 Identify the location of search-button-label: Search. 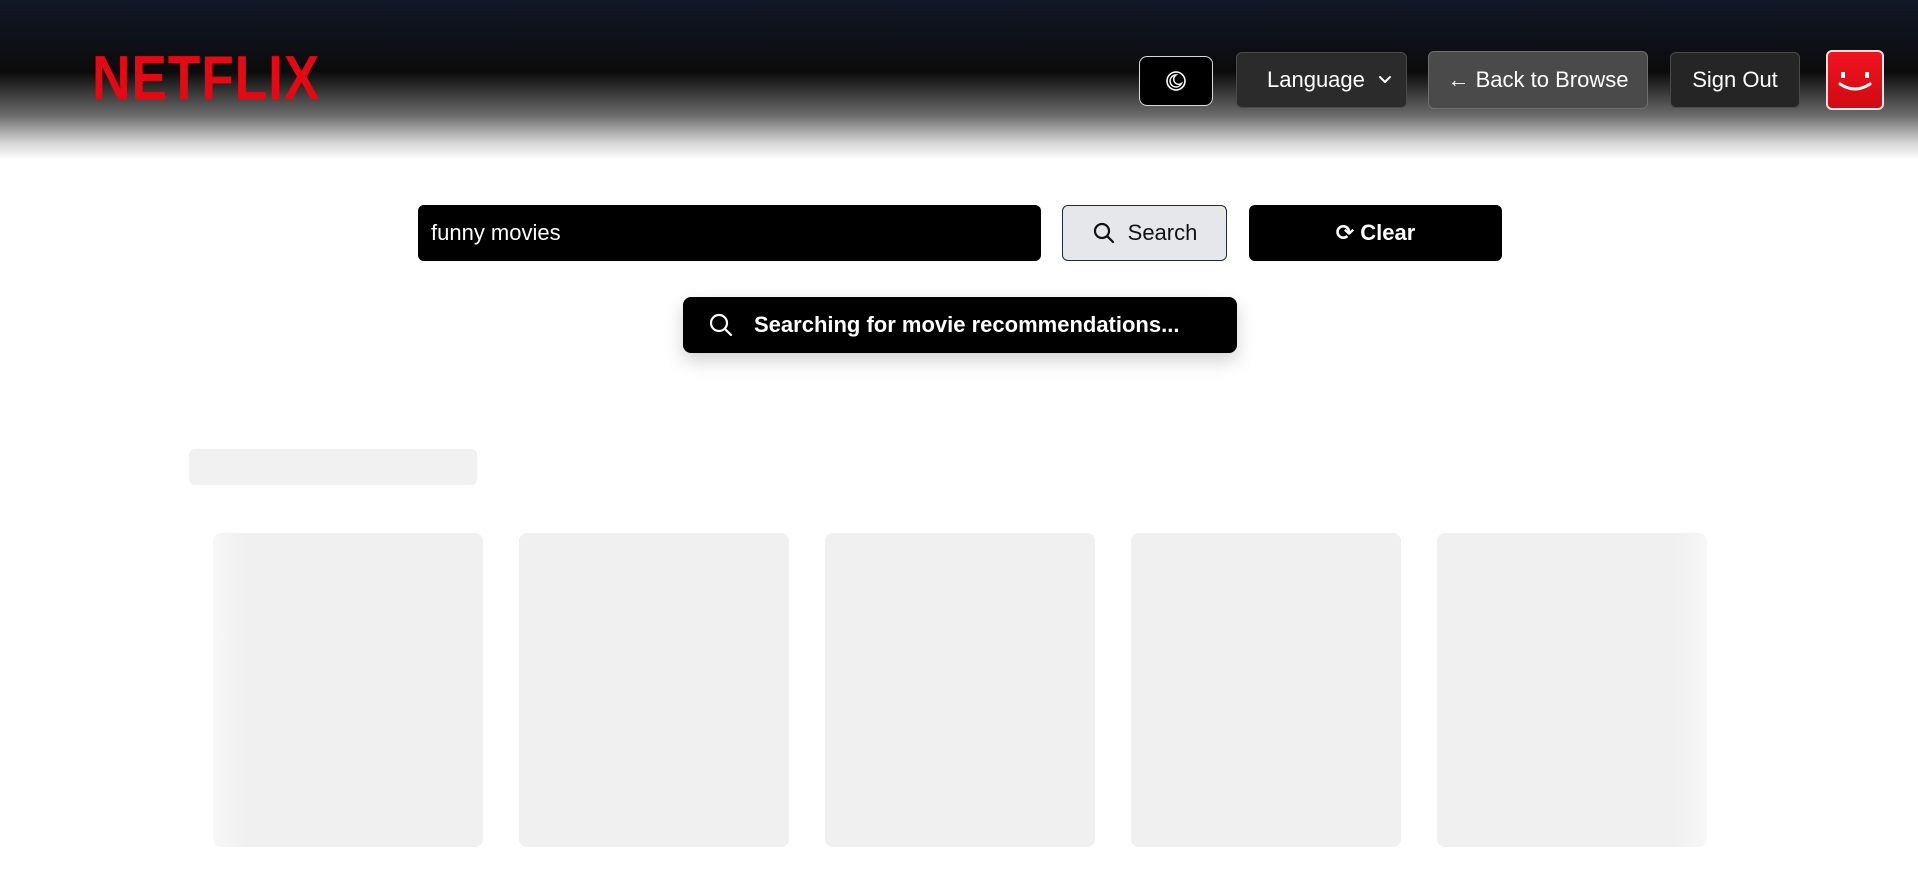
(1162, 232).